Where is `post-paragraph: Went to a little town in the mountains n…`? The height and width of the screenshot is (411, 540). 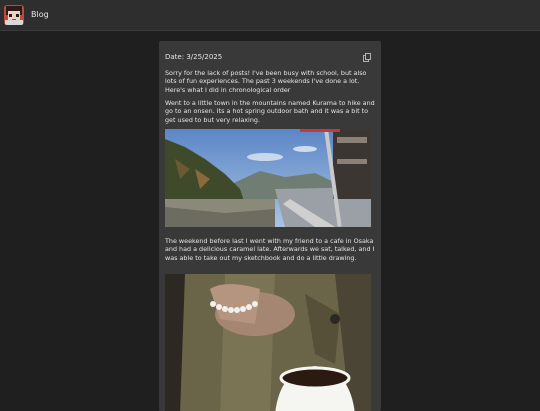 post-paragraph: Went to a little town in the mountains n… is located at coordinates (270, 111).